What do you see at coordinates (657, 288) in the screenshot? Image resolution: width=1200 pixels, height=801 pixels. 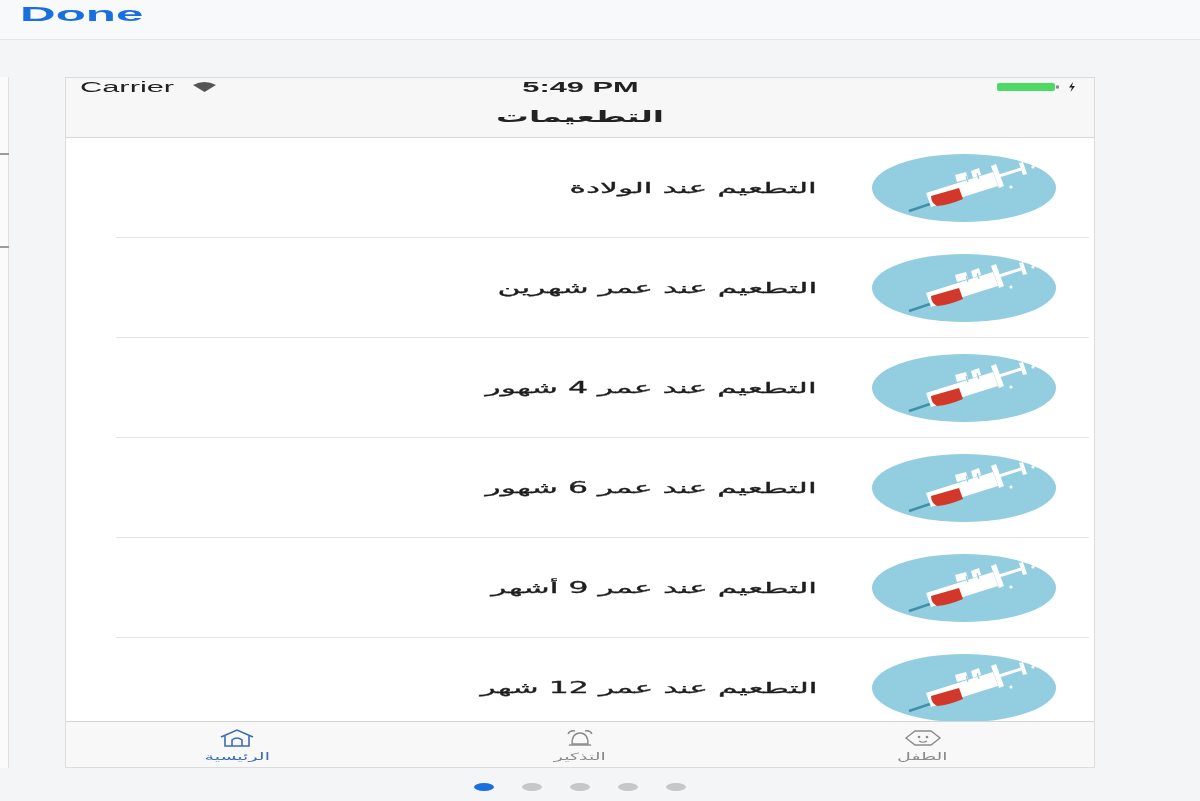 I see `vaccination-title: التطعيم عند عمر شهرين` at bounding box center [657, 288].